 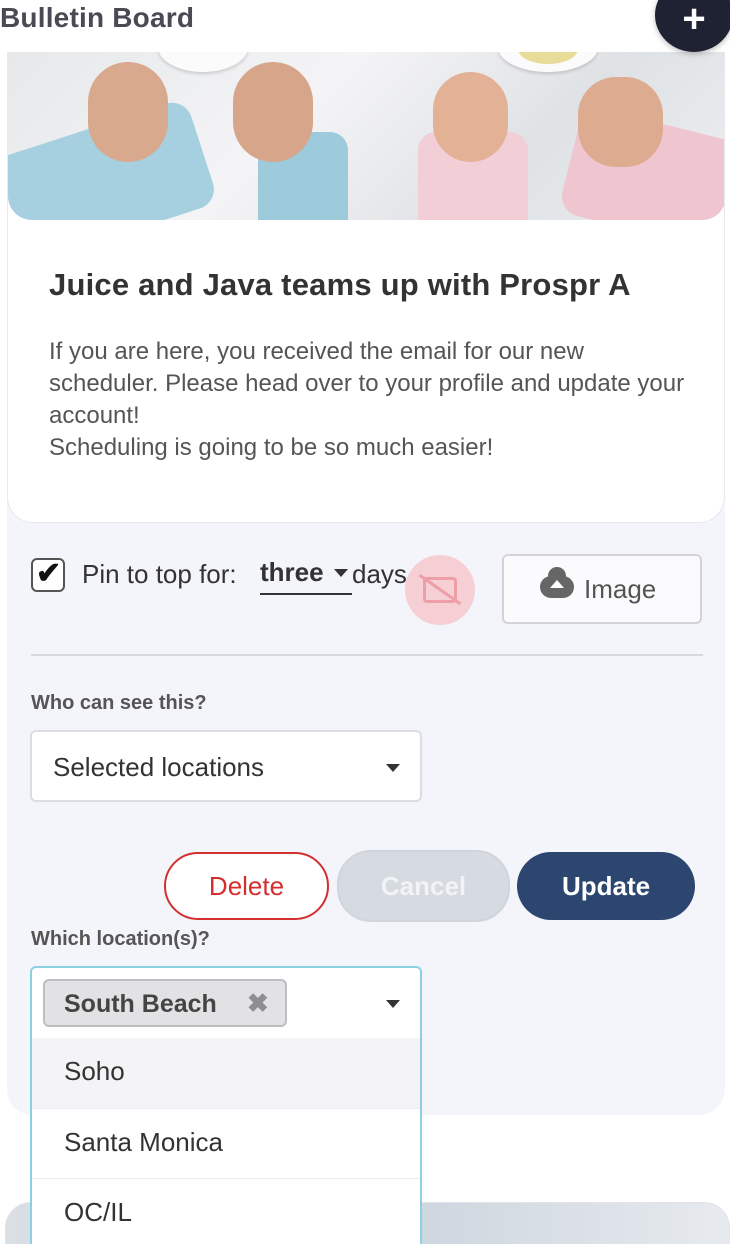 What do you see at coordinates (97, 17) in the screenshot?
I see `page-title: Bulletin Board` at bounding box center [97, 17].